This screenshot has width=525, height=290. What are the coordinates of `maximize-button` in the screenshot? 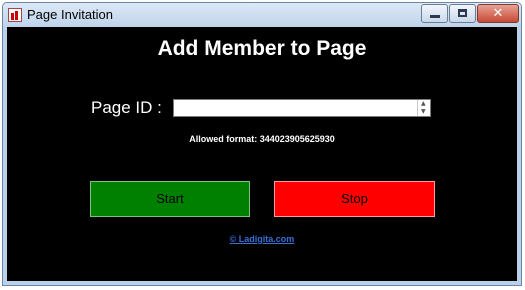 It's located at (462, 13).